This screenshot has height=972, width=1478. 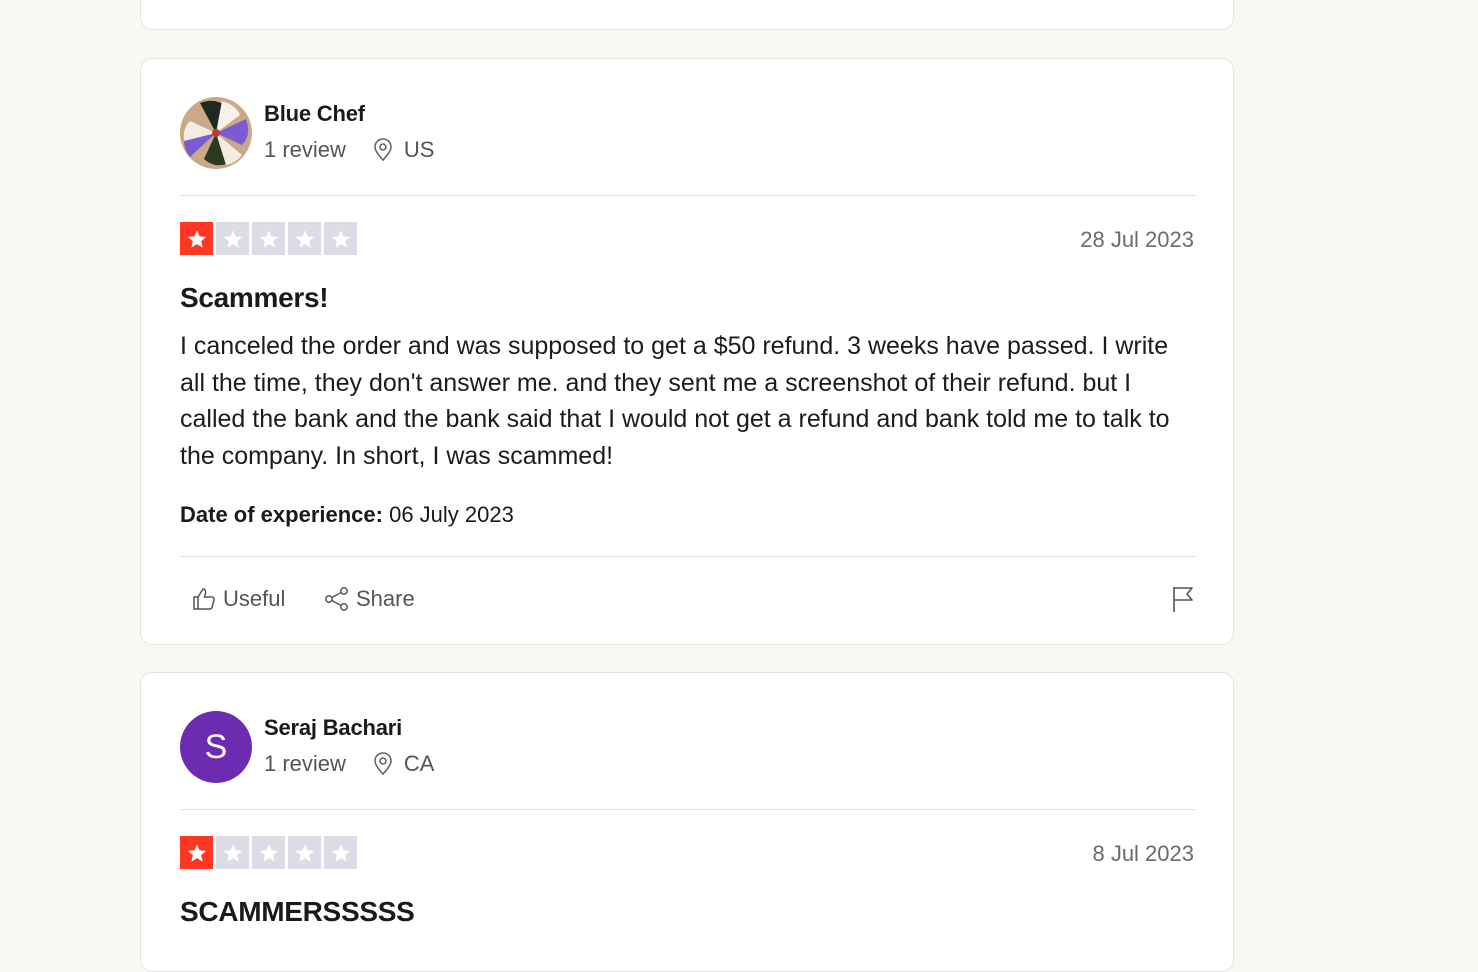 I want to click on thumbs-up-icon, so click(x=204, y=599).